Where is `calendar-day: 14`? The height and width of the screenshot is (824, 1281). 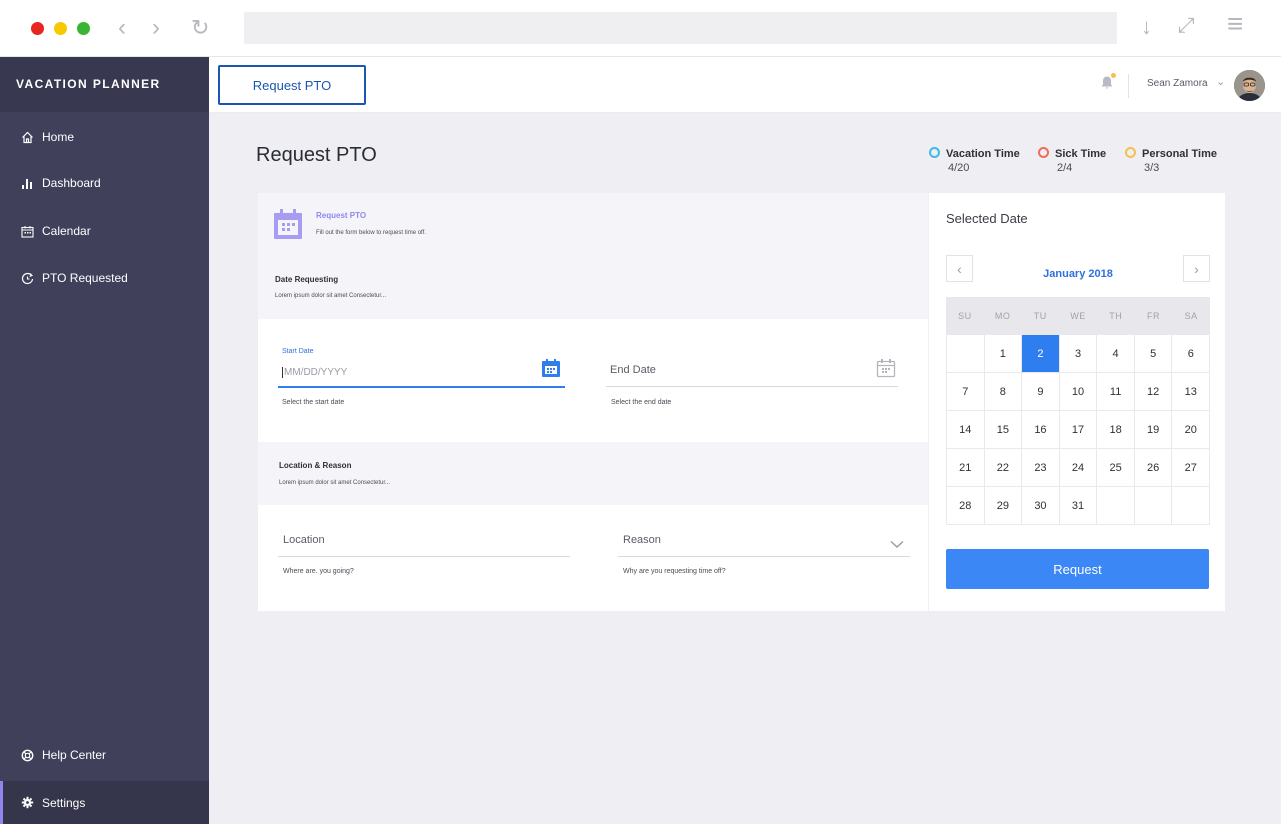 calendar-day: 14 is located at coordinates (965, 430).